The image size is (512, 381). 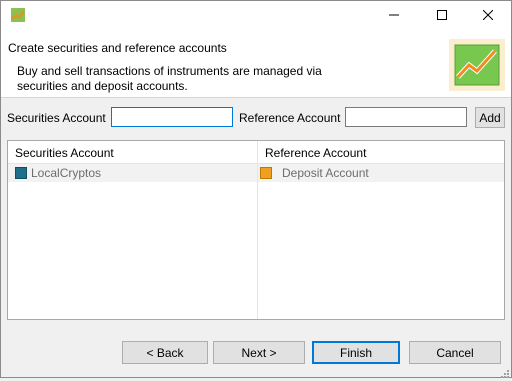 I want to click on securities-column-header: Securities Account, so click(x=132, y=152).